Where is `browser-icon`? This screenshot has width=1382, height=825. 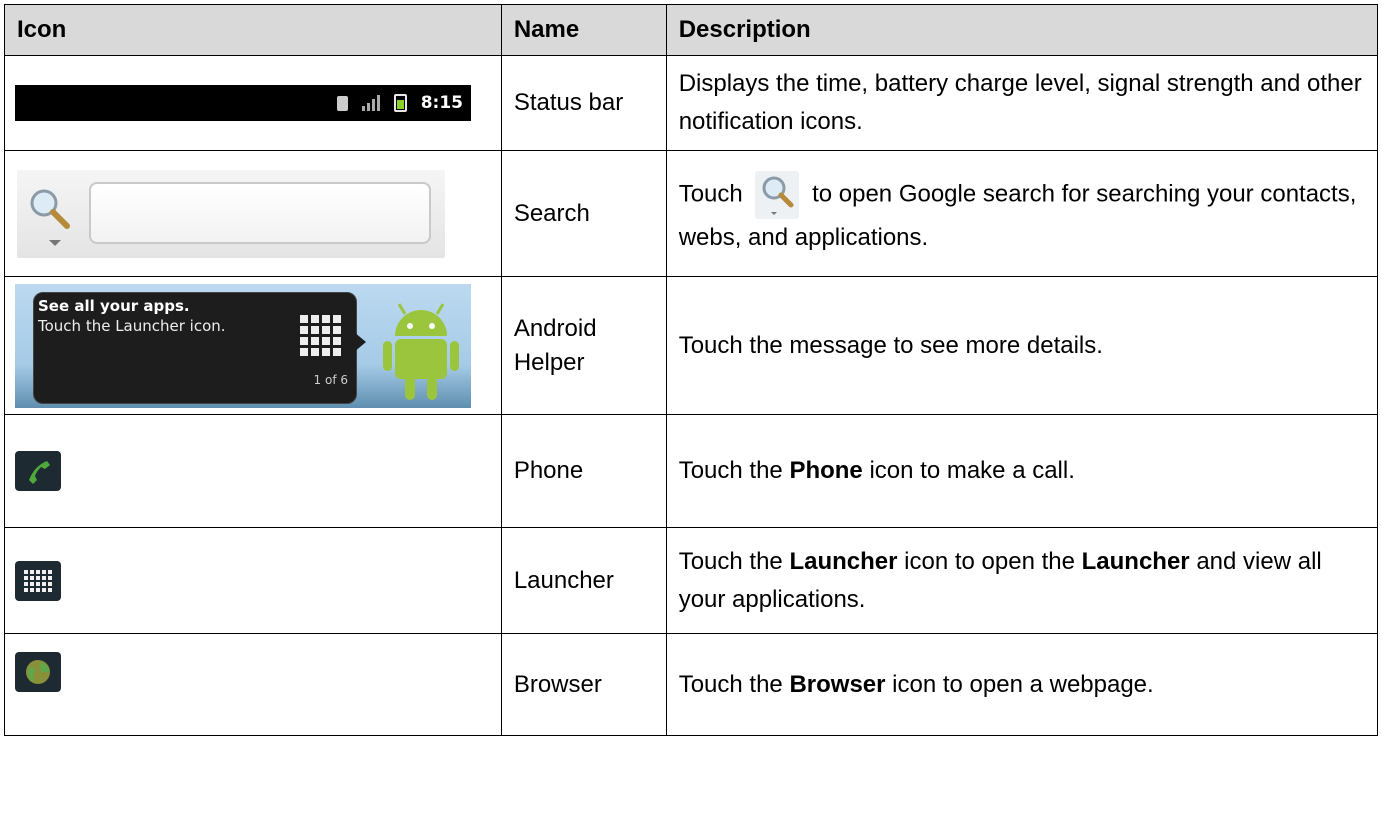 browser-icon is located at coordinates (38, 672).